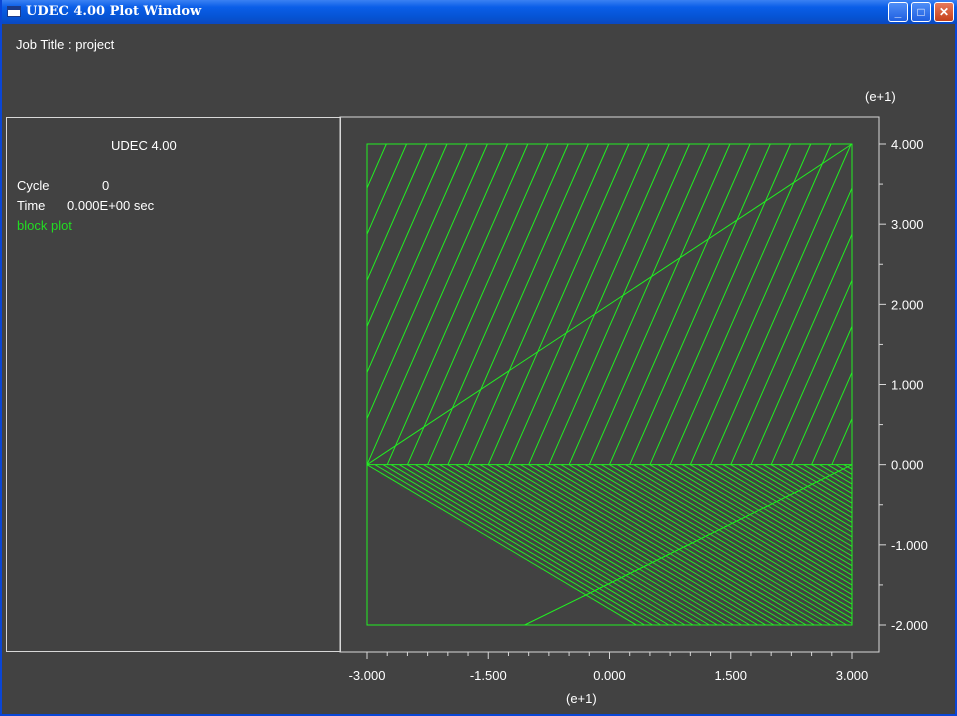 This screenshot has height=716, width=957. Describe the element at coordinates (880, 96) in the screenshot. I see `y-axis-multiplier: (e+1)` at that location.